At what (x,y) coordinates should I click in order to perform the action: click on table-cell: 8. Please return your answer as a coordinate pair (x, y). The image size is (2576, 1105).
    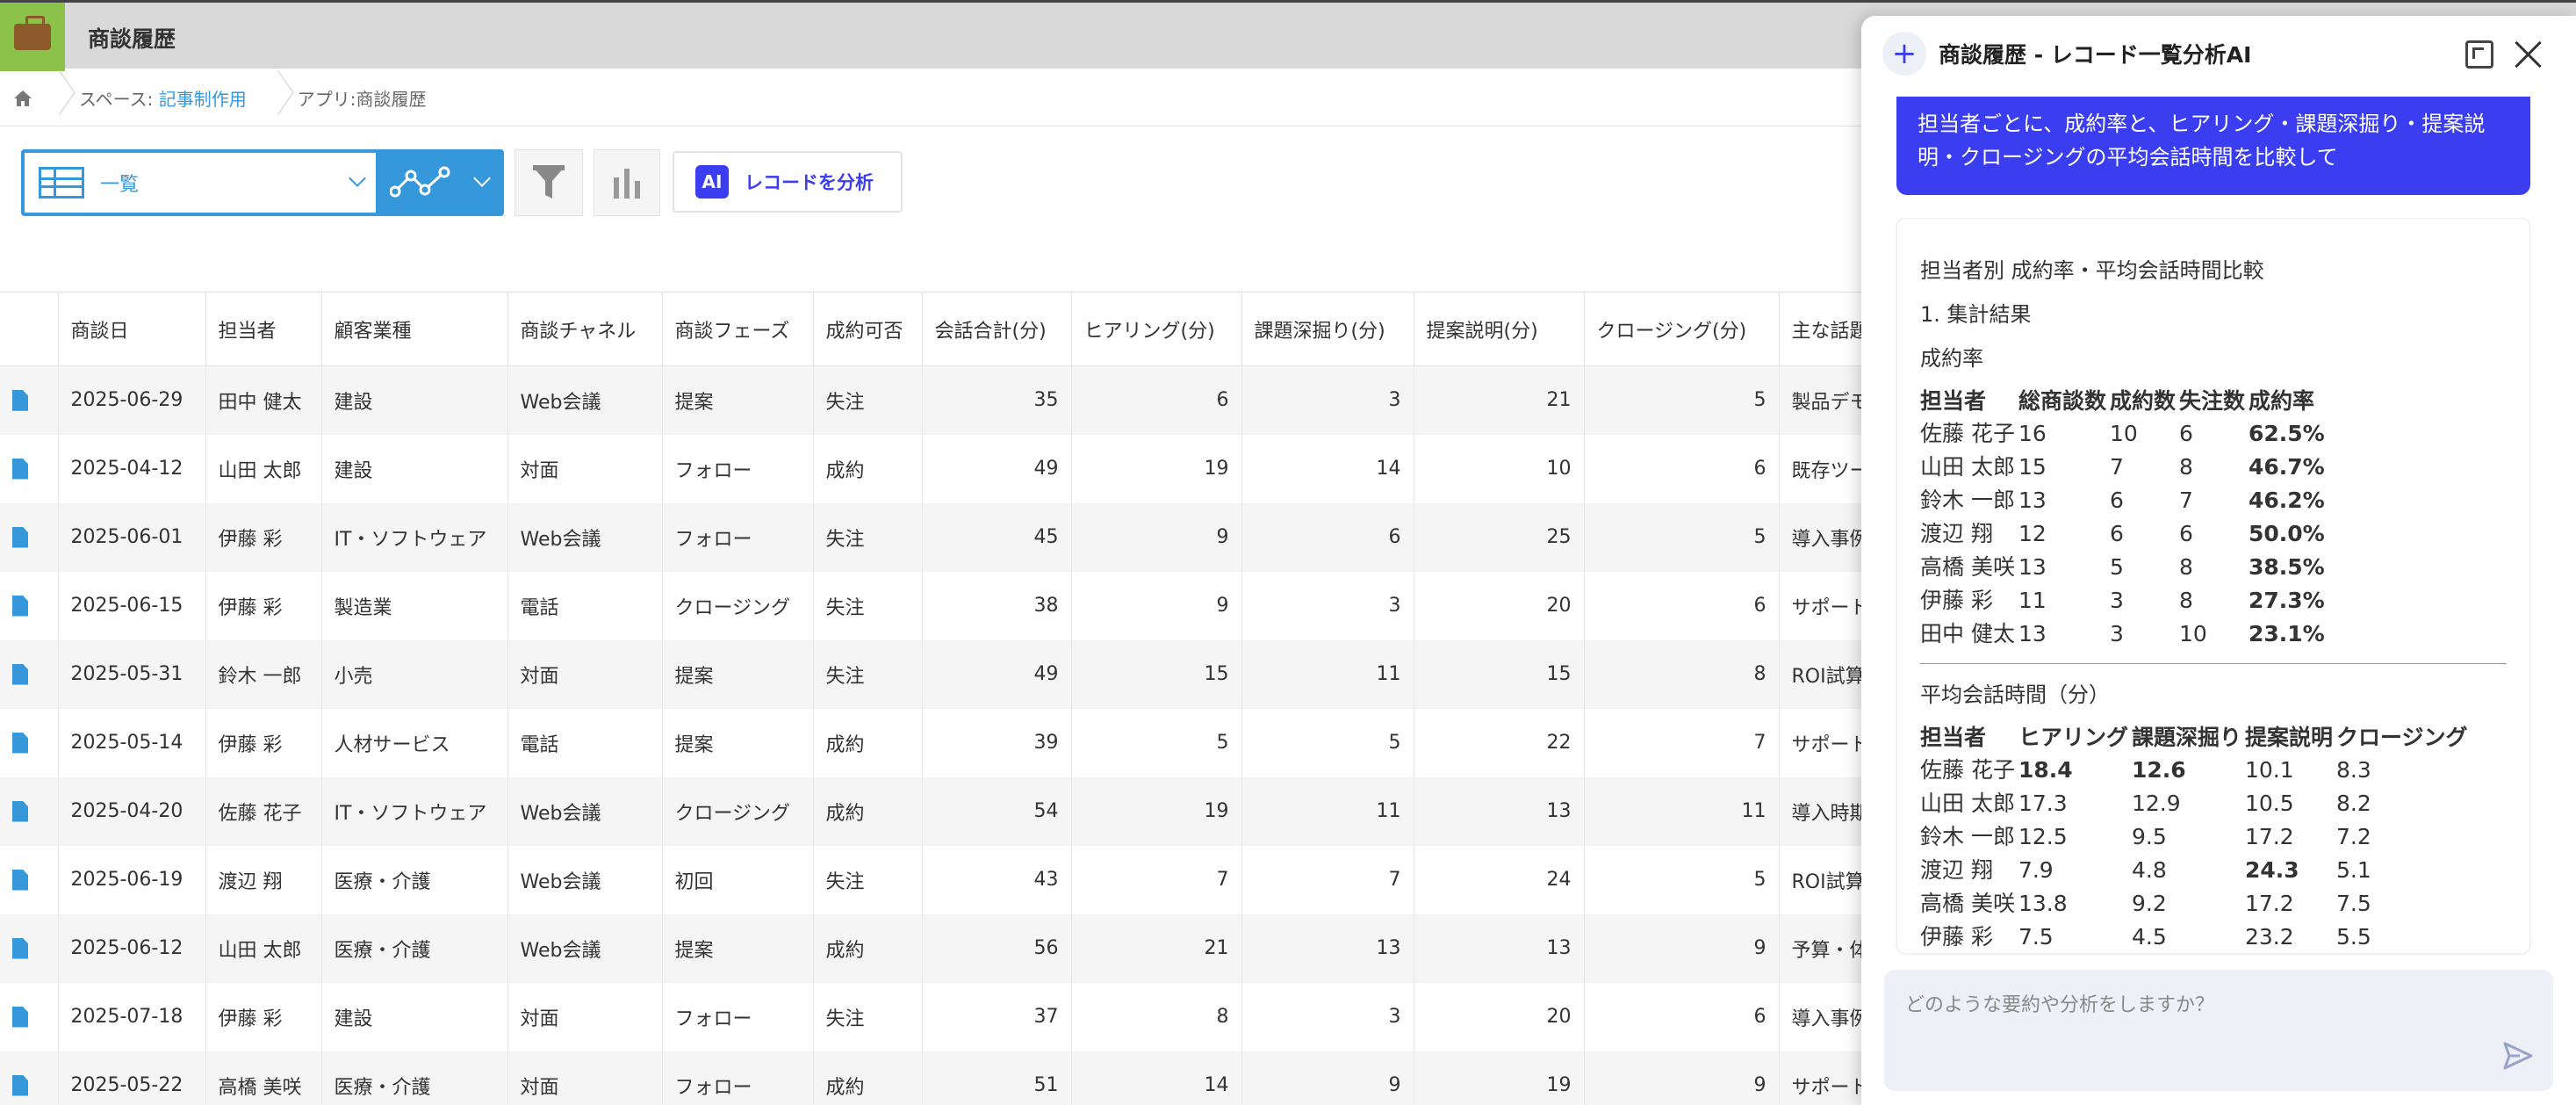
    Looking at the image, I should click on (1682, 674).